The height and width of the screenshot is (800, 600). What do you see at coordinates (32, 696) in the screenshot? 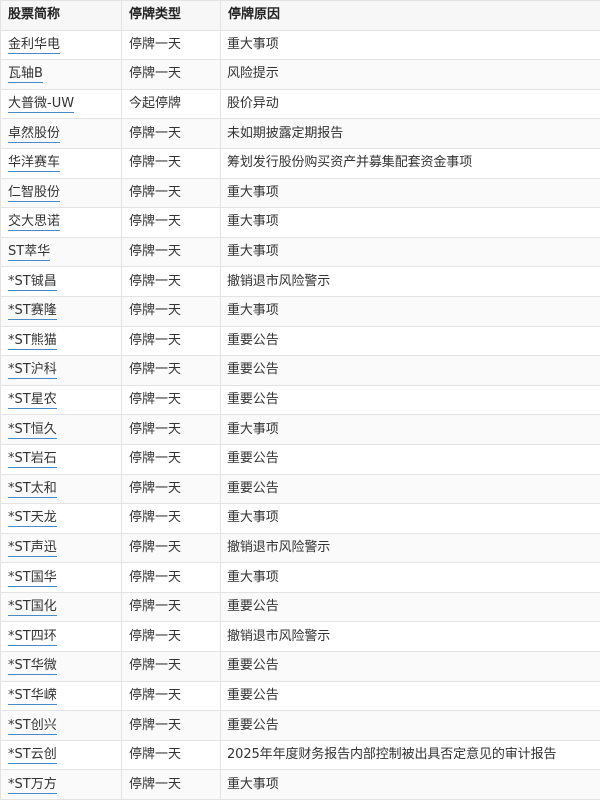
I see `stock-name-link: *ST华嵘` at bounding box center [32, 696].